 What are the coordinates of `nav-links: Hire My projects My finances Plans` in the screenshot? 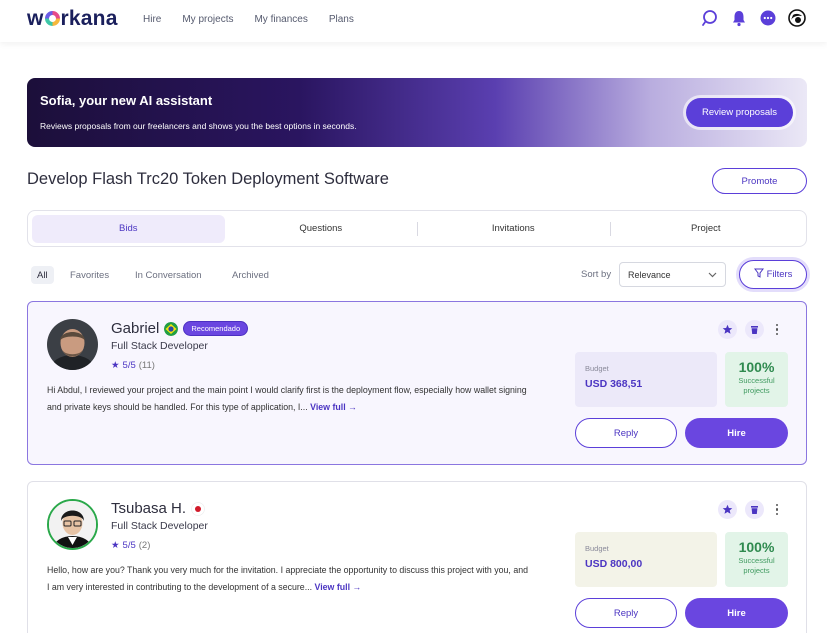 It's located at (248, 19).